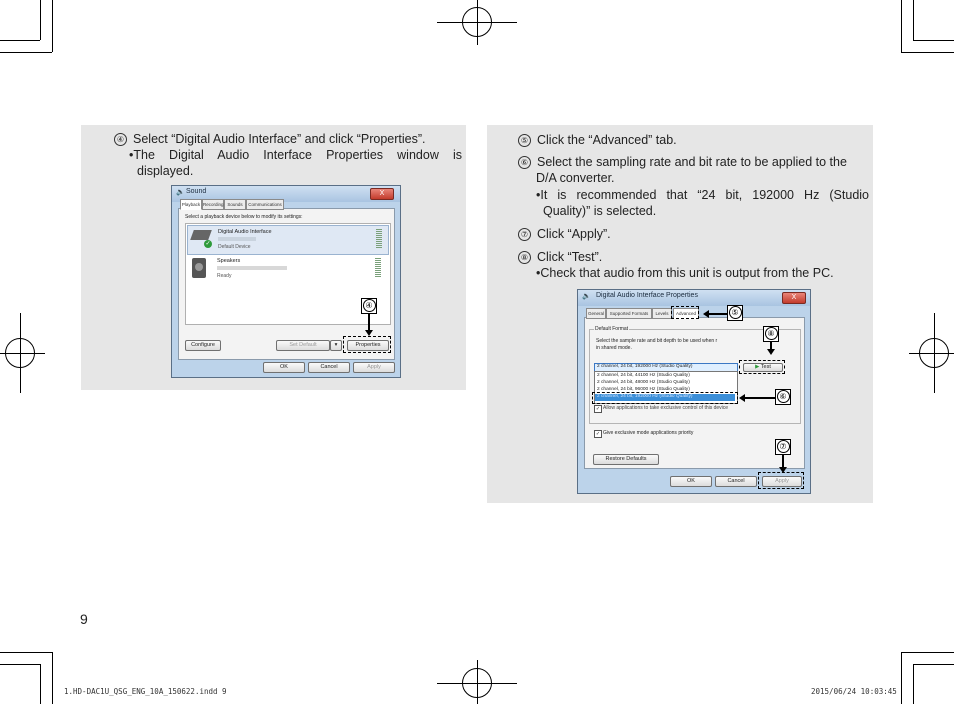  I want to click on dialog-title: Sound, so click(196, 191).